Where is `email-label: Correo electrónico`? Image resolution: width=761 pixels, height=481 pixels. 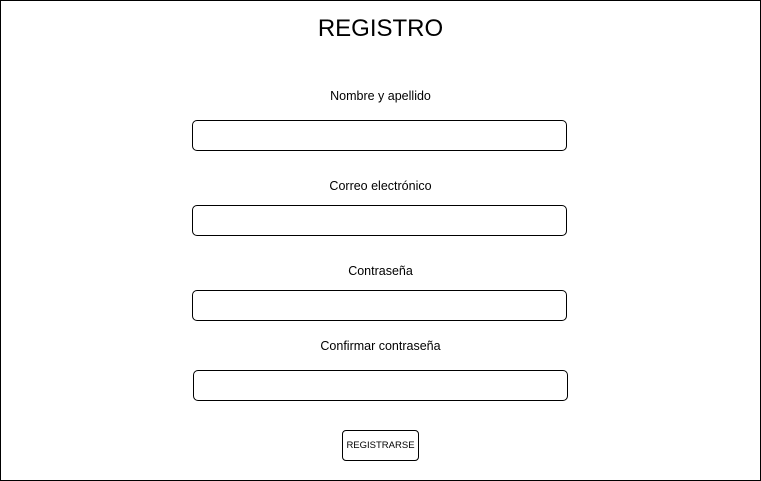 email-label: Correo electrónico is located at coordinates (380, 186).